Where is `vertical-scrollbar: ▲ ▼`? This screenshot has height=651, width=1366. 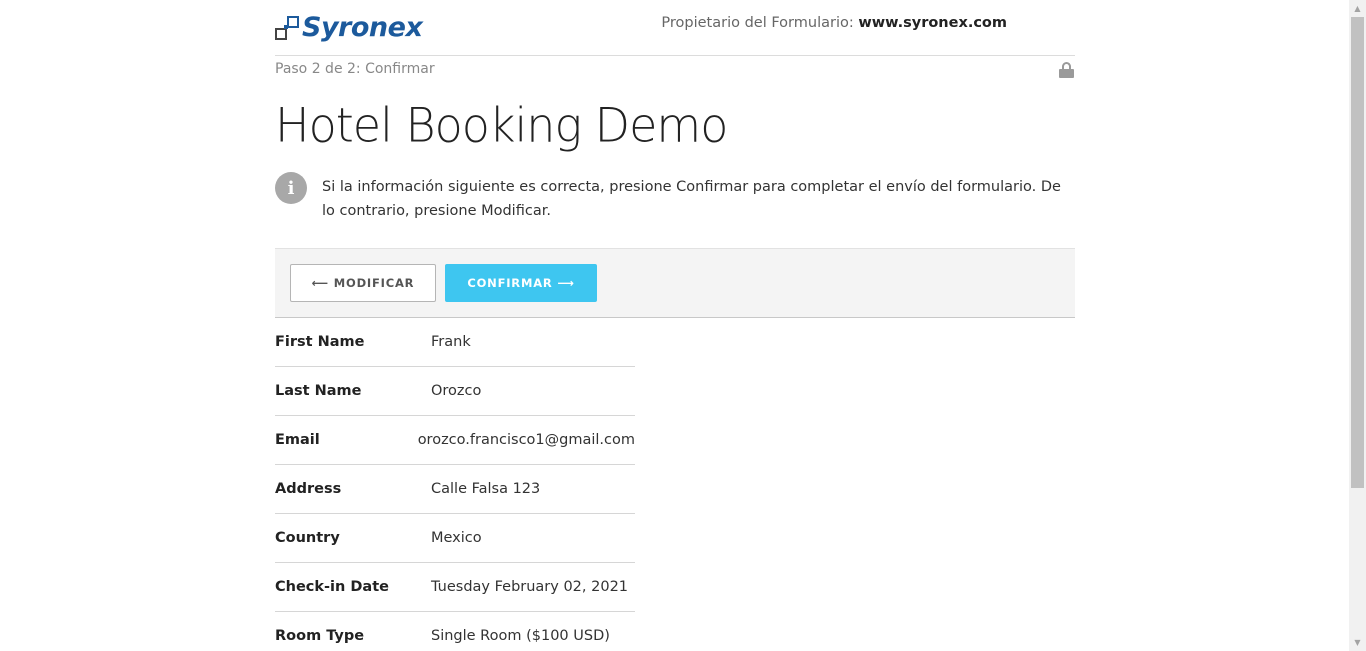 vertical-scrollbar: ▲ ▼ is located at coordinates (1357, 325).